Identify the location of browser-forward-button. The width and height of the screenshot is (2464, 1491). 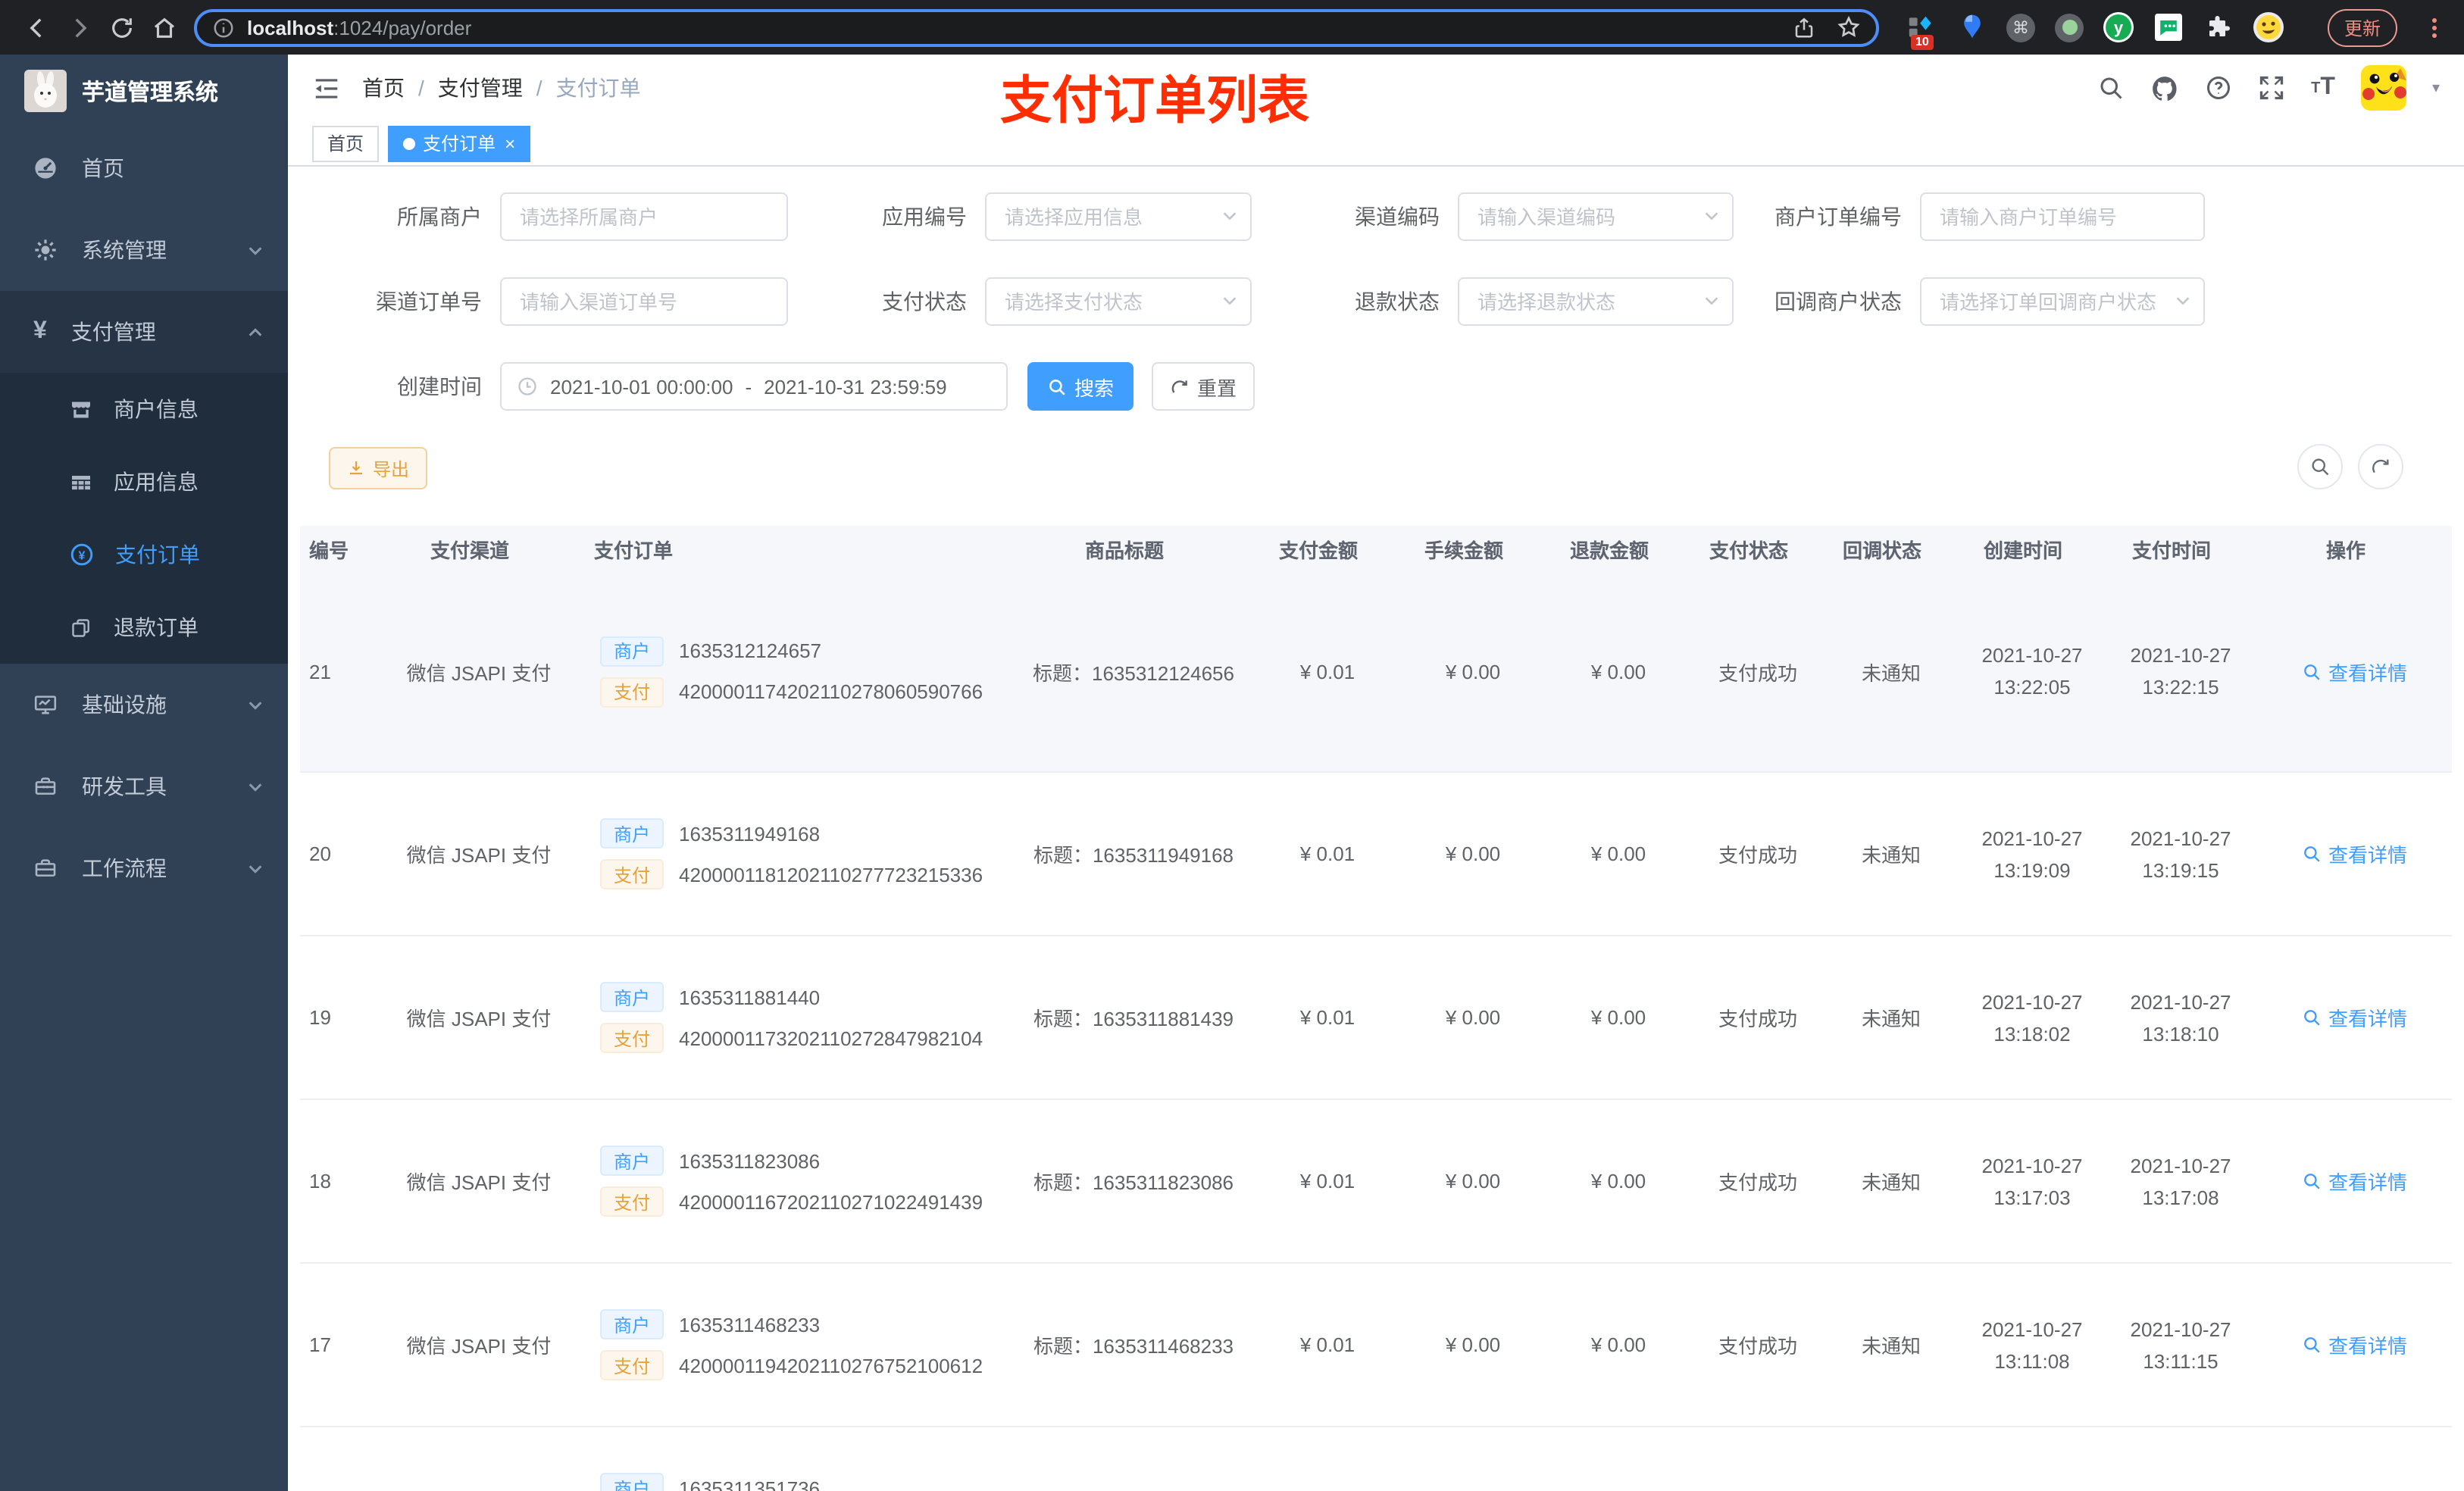
(79, 27).